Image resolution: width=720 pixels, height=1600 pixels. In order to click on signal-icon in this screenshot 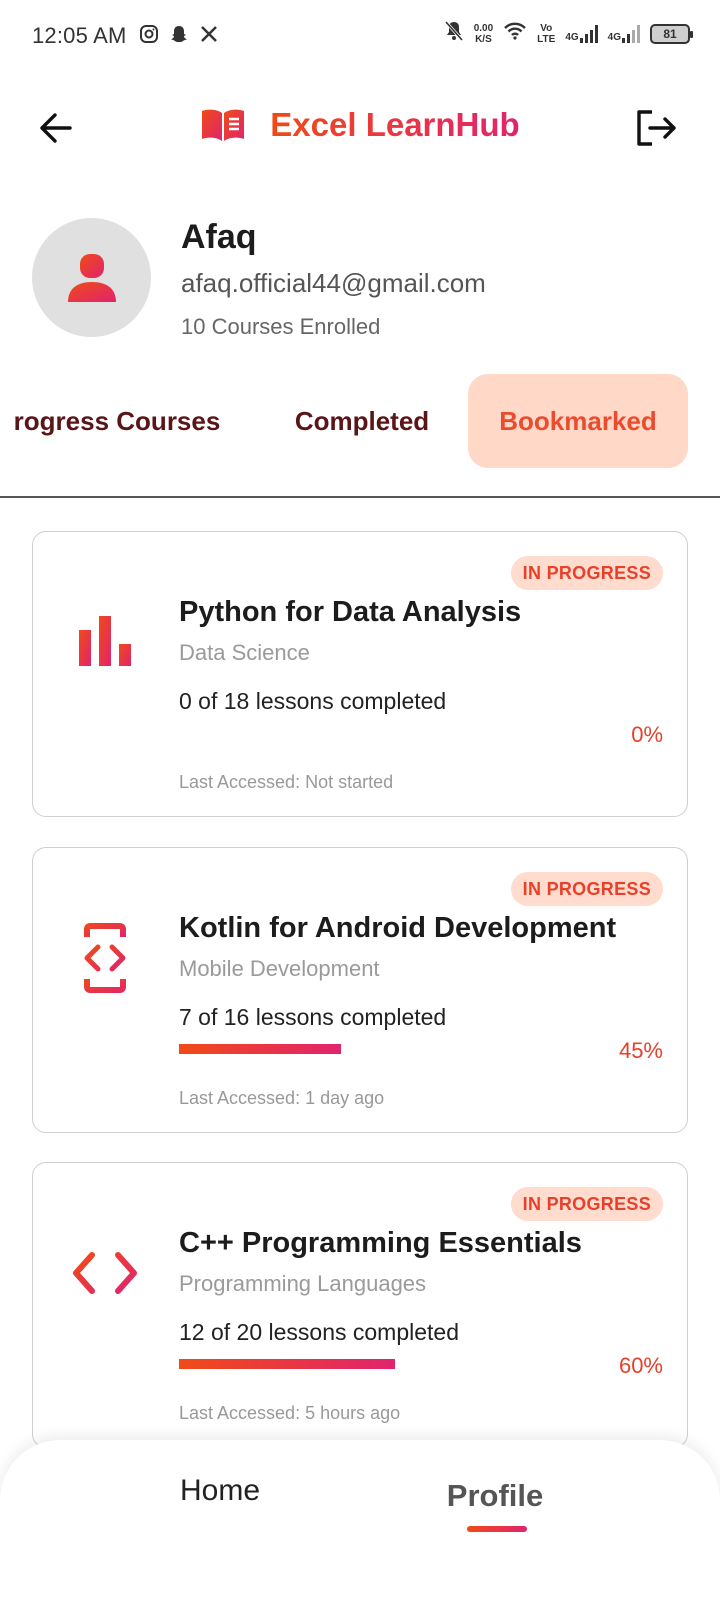, I will do `click(588, 33)`.